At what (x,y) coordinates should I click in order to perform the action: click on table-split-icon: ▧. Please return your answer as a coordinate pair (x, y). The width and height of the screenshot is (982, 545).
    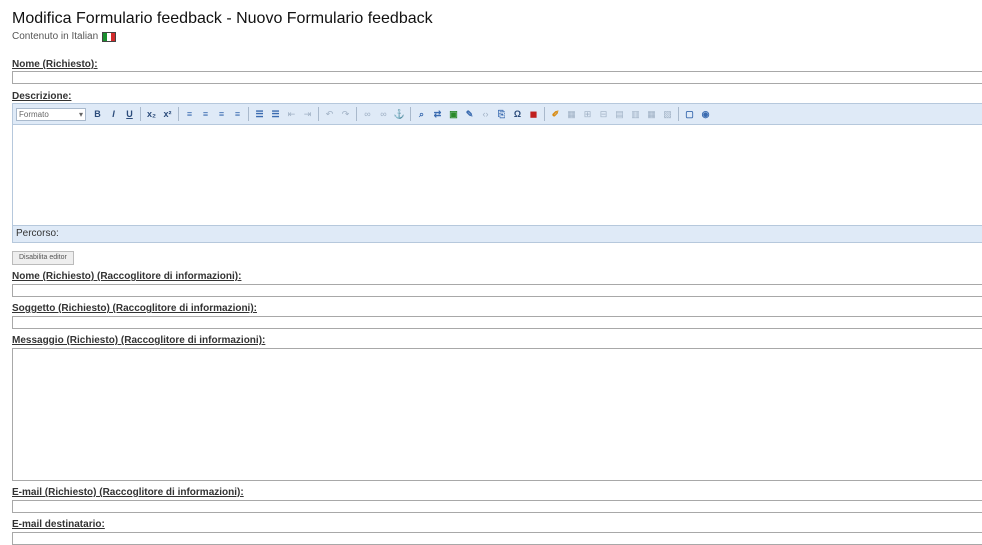
    Looking at the image, I should click on (667, 114).